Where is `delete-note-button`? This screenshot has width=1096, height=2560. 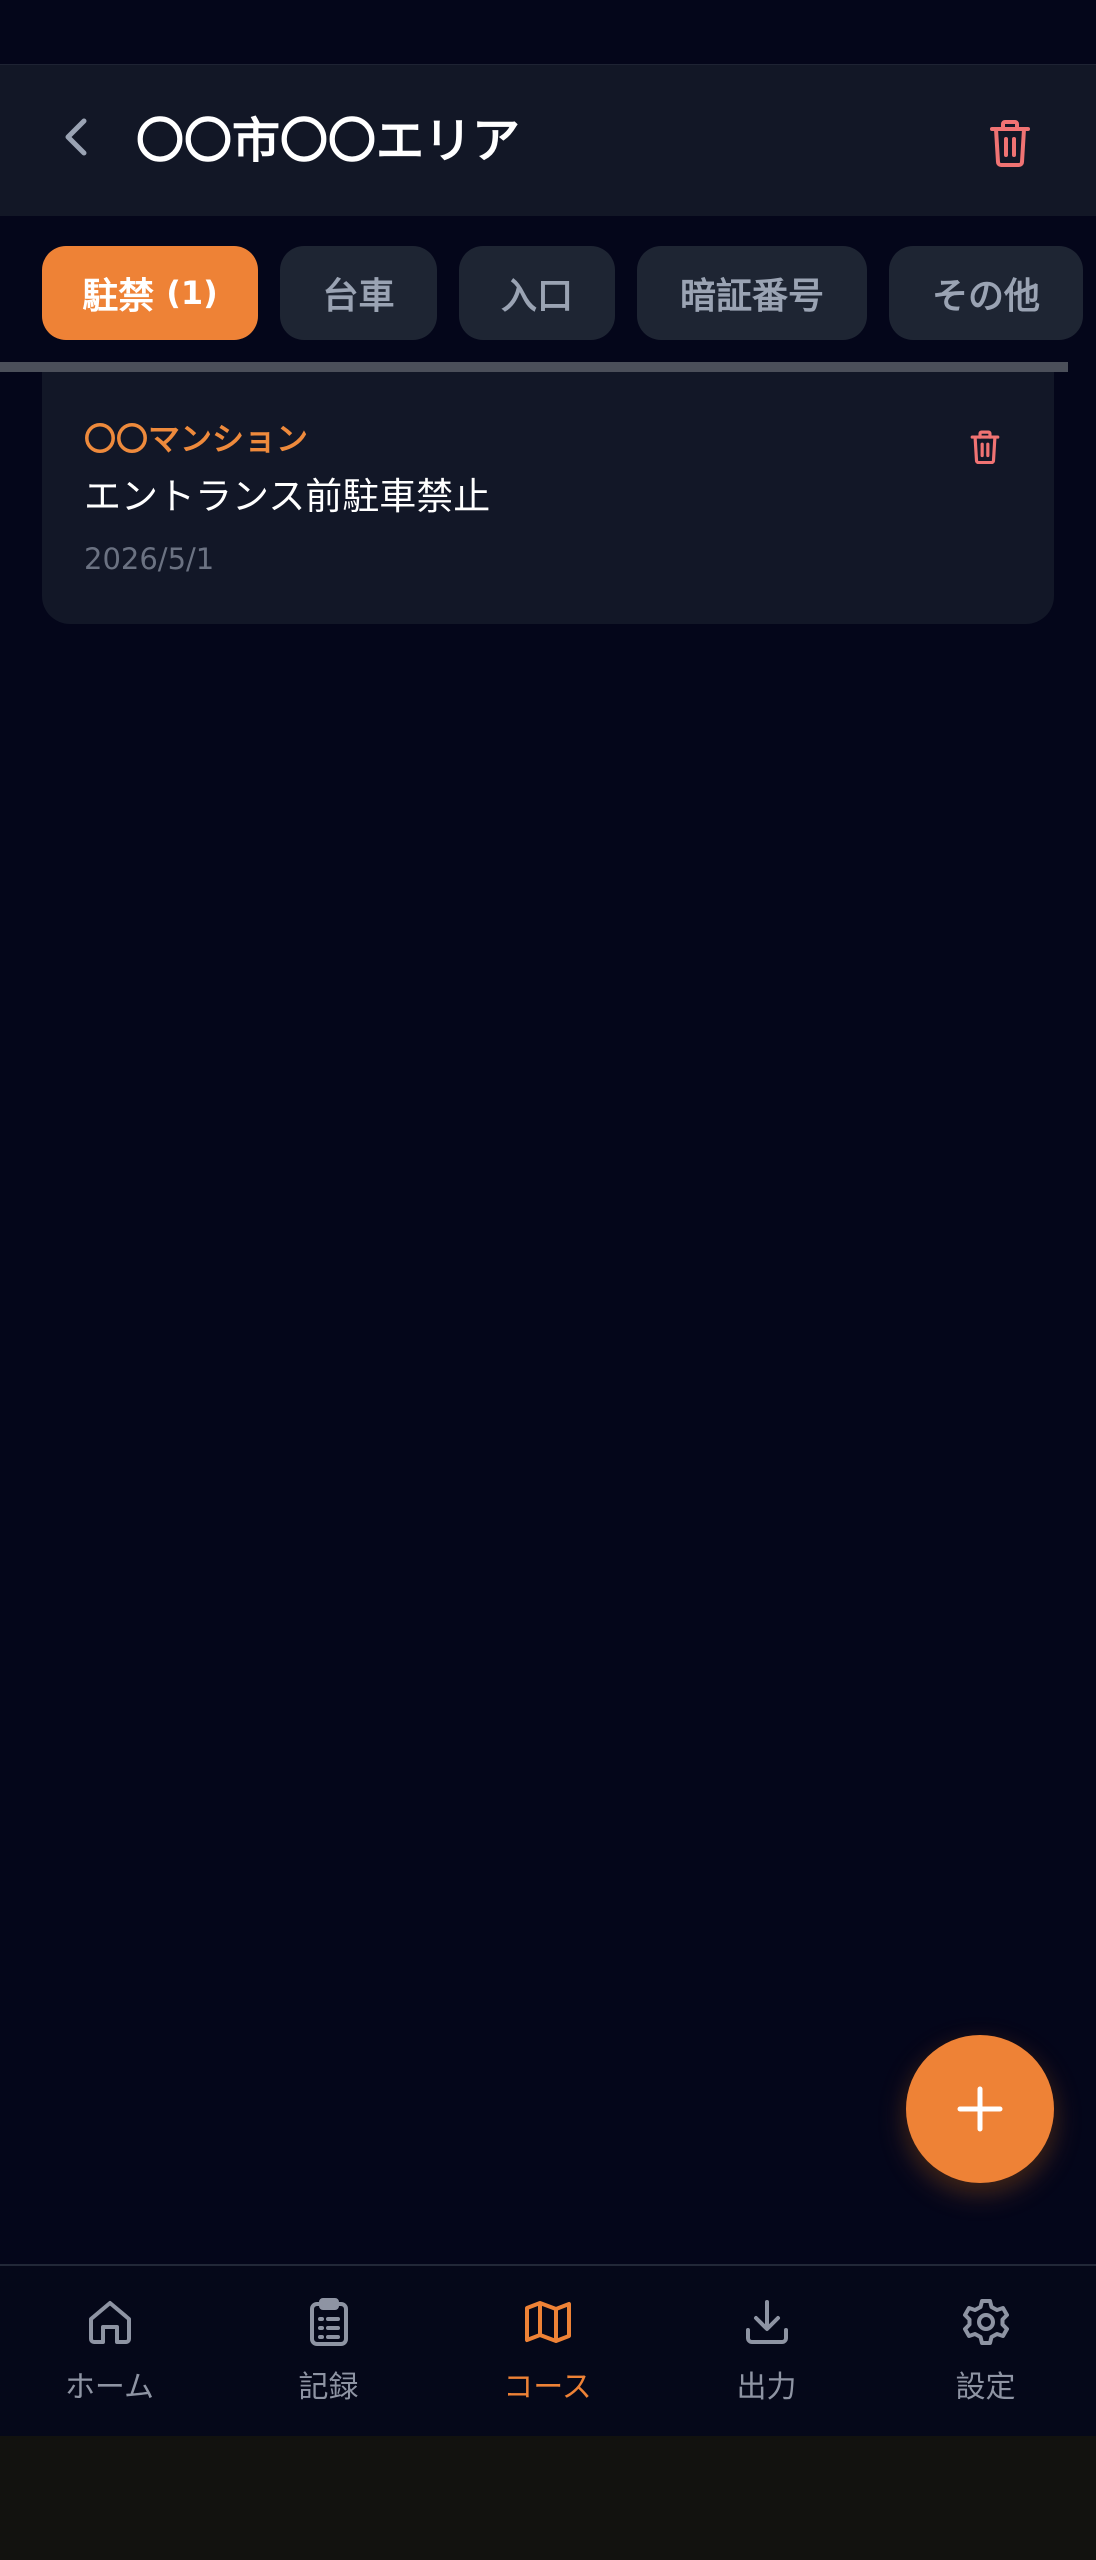 delete-note-button is located at coordinates (985, 447).